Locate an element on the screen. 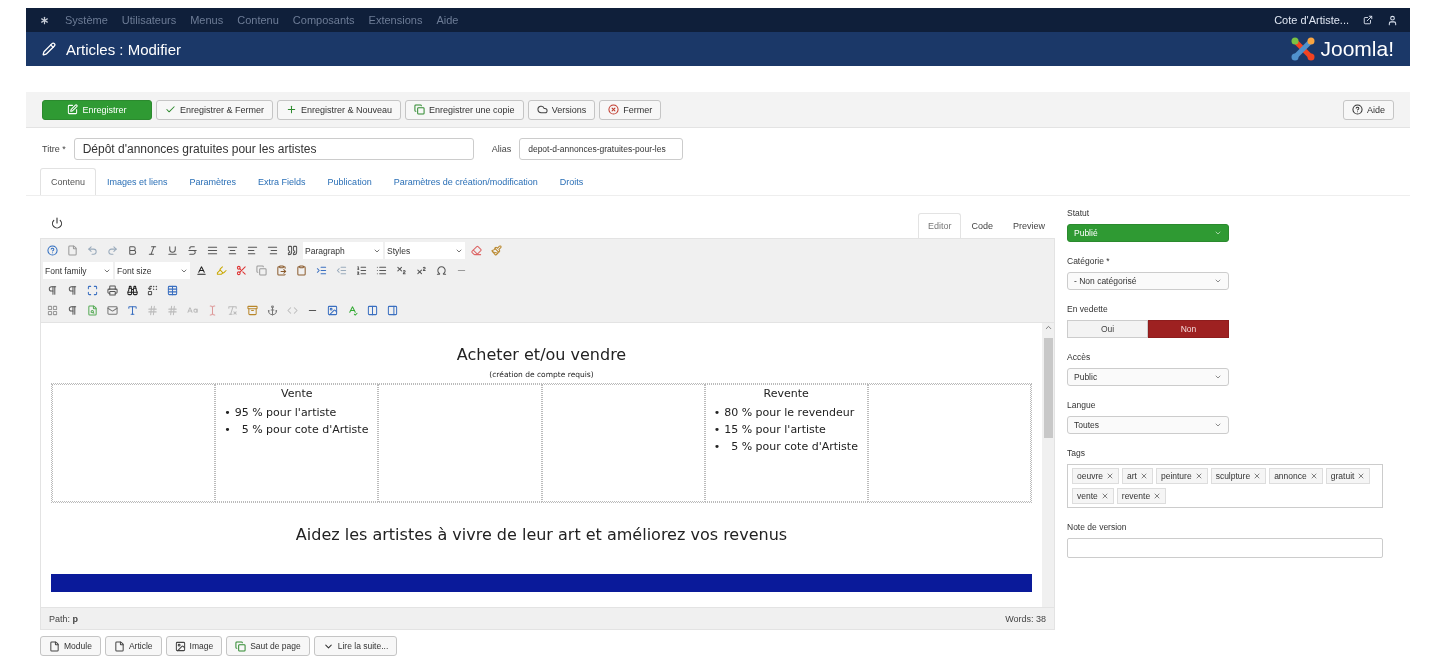 Image resolution: width=1430 pixels, height=660 pixels. cut-icon is located at coordinates (241, 270).